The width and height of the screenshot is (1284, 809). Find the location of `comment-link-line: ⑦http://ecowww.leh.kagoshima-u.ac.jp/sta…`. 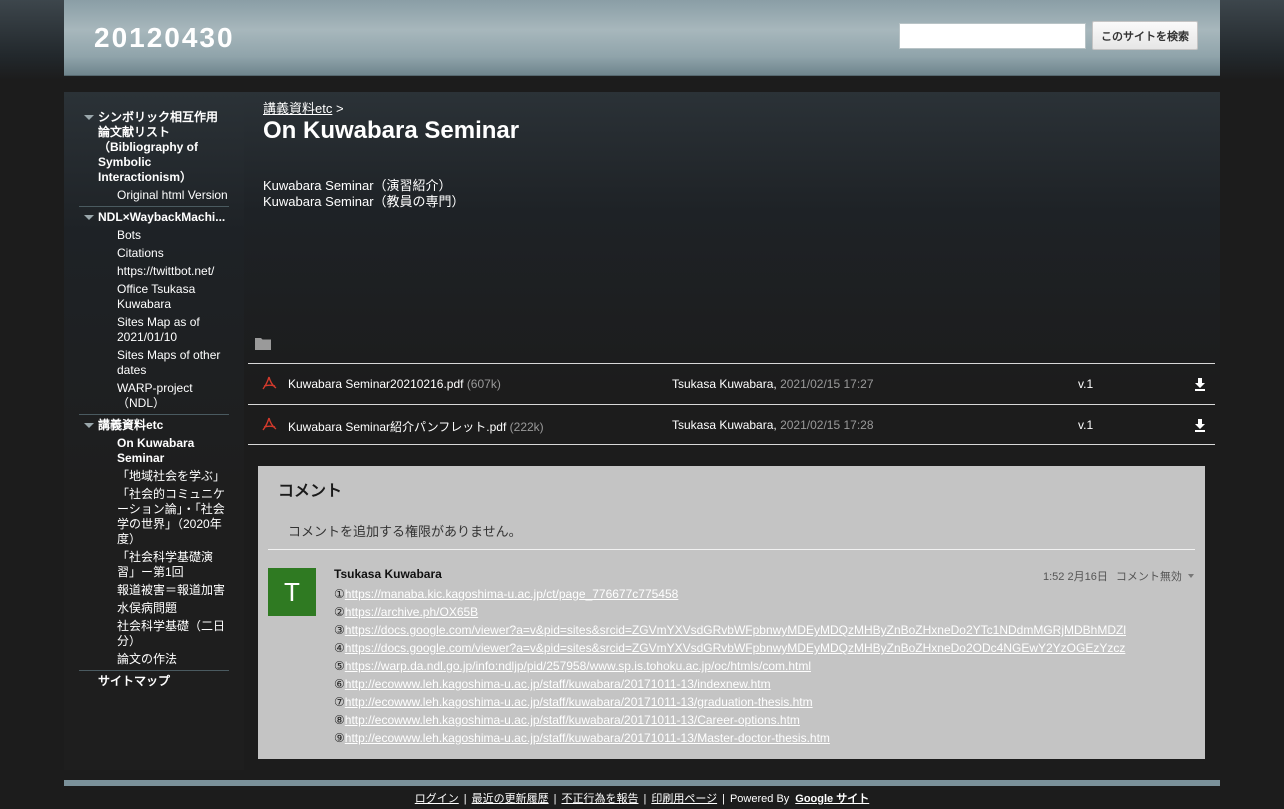

comment-link-line: ⑦http://ecowww.leh.kagoshima-u.ac.jp/sta… is located at coordinates (764, 702).